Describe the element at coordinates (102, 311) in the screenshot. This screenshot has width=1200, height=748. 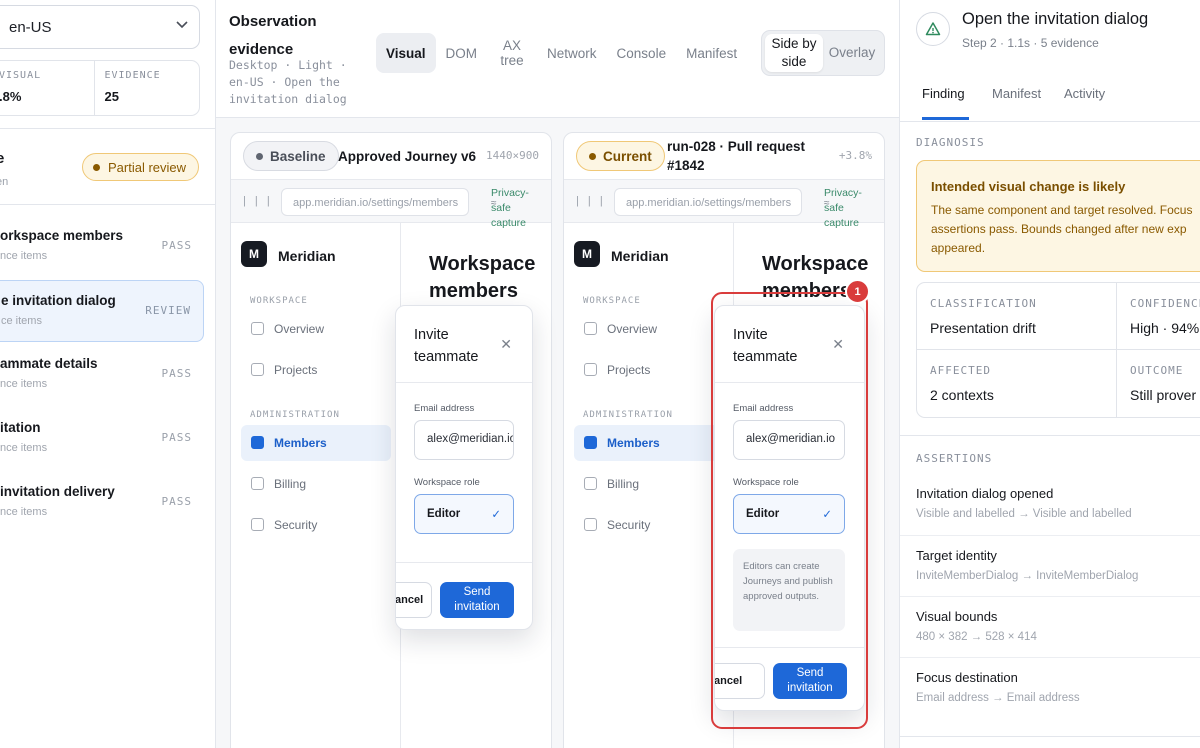
I see `step-item-active: e invitation dialog ce items REVIEW` at that location.